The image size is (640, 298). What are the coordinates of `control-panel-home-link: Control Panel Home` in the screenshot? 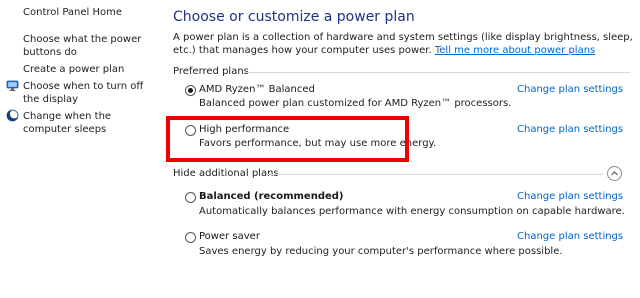 It's located at (88, 12).